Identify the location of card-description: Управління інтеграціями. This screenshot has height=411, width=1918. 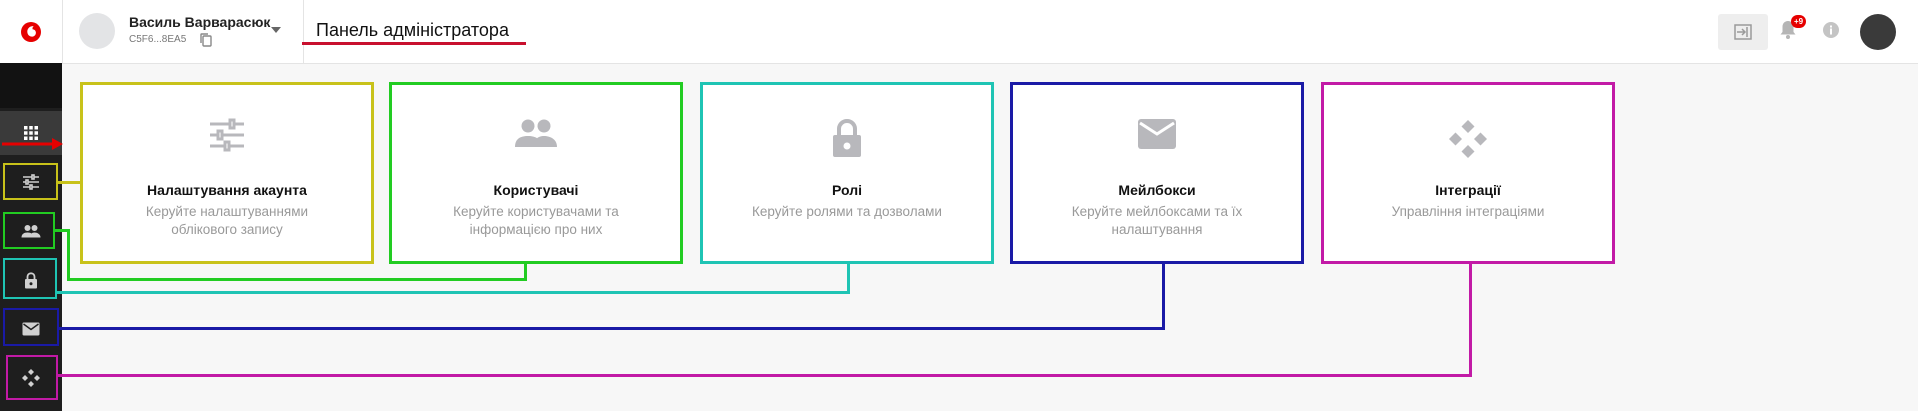
(1468, 211).